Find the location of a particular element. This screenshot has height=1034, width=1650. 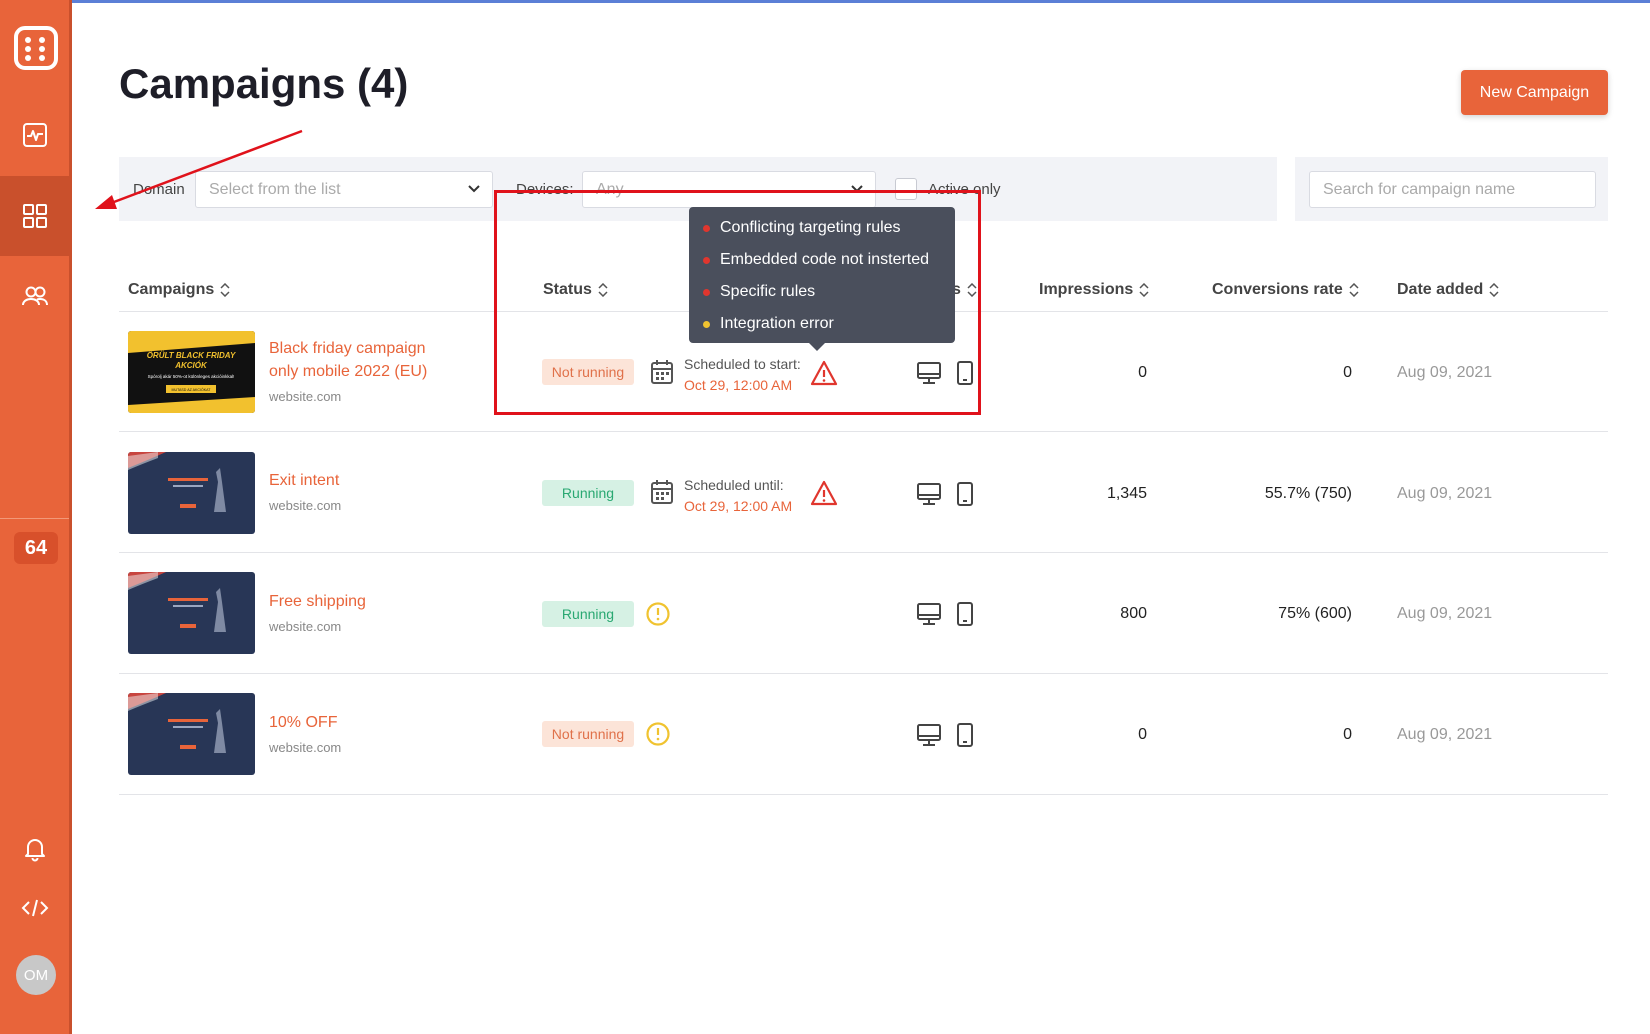

status-badge: Not running is located at coordinates (588, 734).